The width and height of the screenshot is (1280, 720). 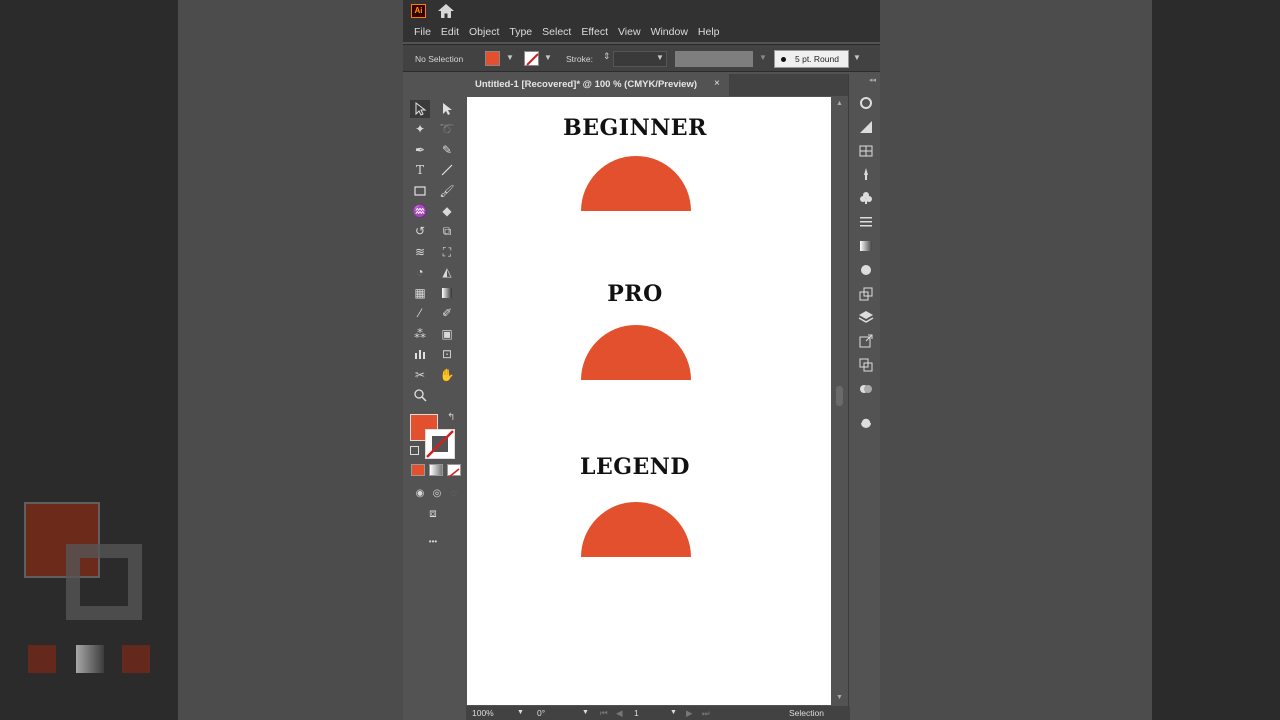 I want to click on collapse-panels-icon: ◂◂, so click(x=872, y=80).